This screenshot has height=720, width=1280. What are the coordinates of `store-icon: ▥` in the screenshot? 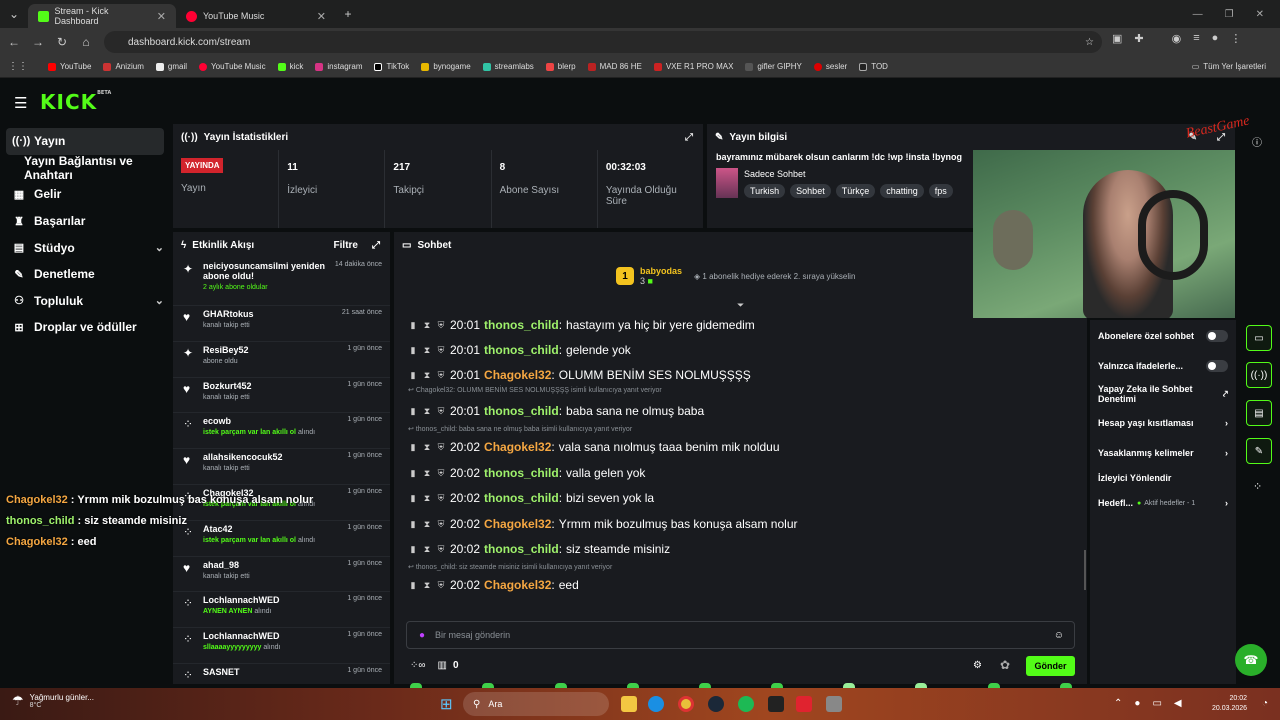 It's located at (442, 665).